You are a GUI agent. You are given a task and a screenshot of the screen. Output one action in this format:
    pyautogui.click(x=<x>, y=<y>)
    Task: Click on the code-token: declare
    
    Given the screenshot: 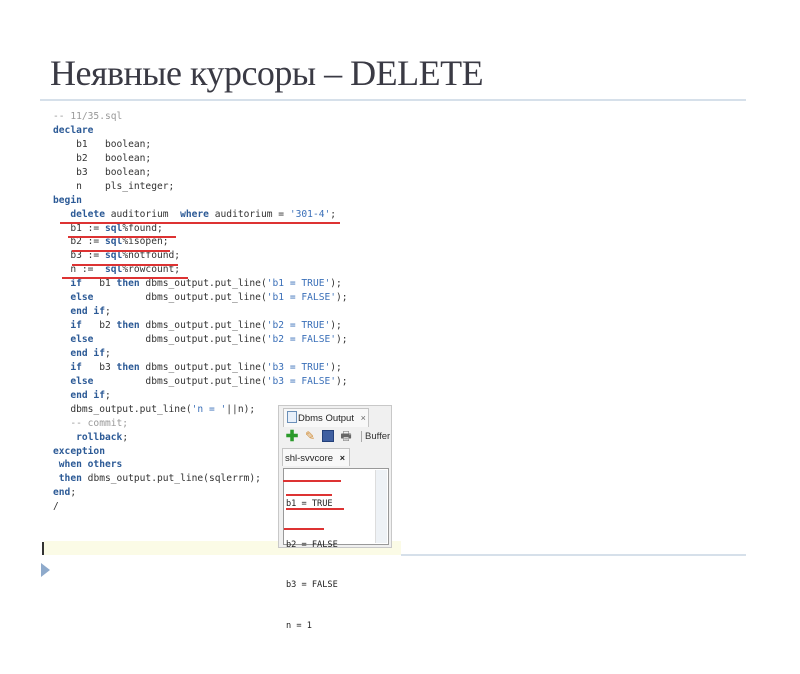 What is the action you would take?
    pyautogui.click(x=73, y=130)
    